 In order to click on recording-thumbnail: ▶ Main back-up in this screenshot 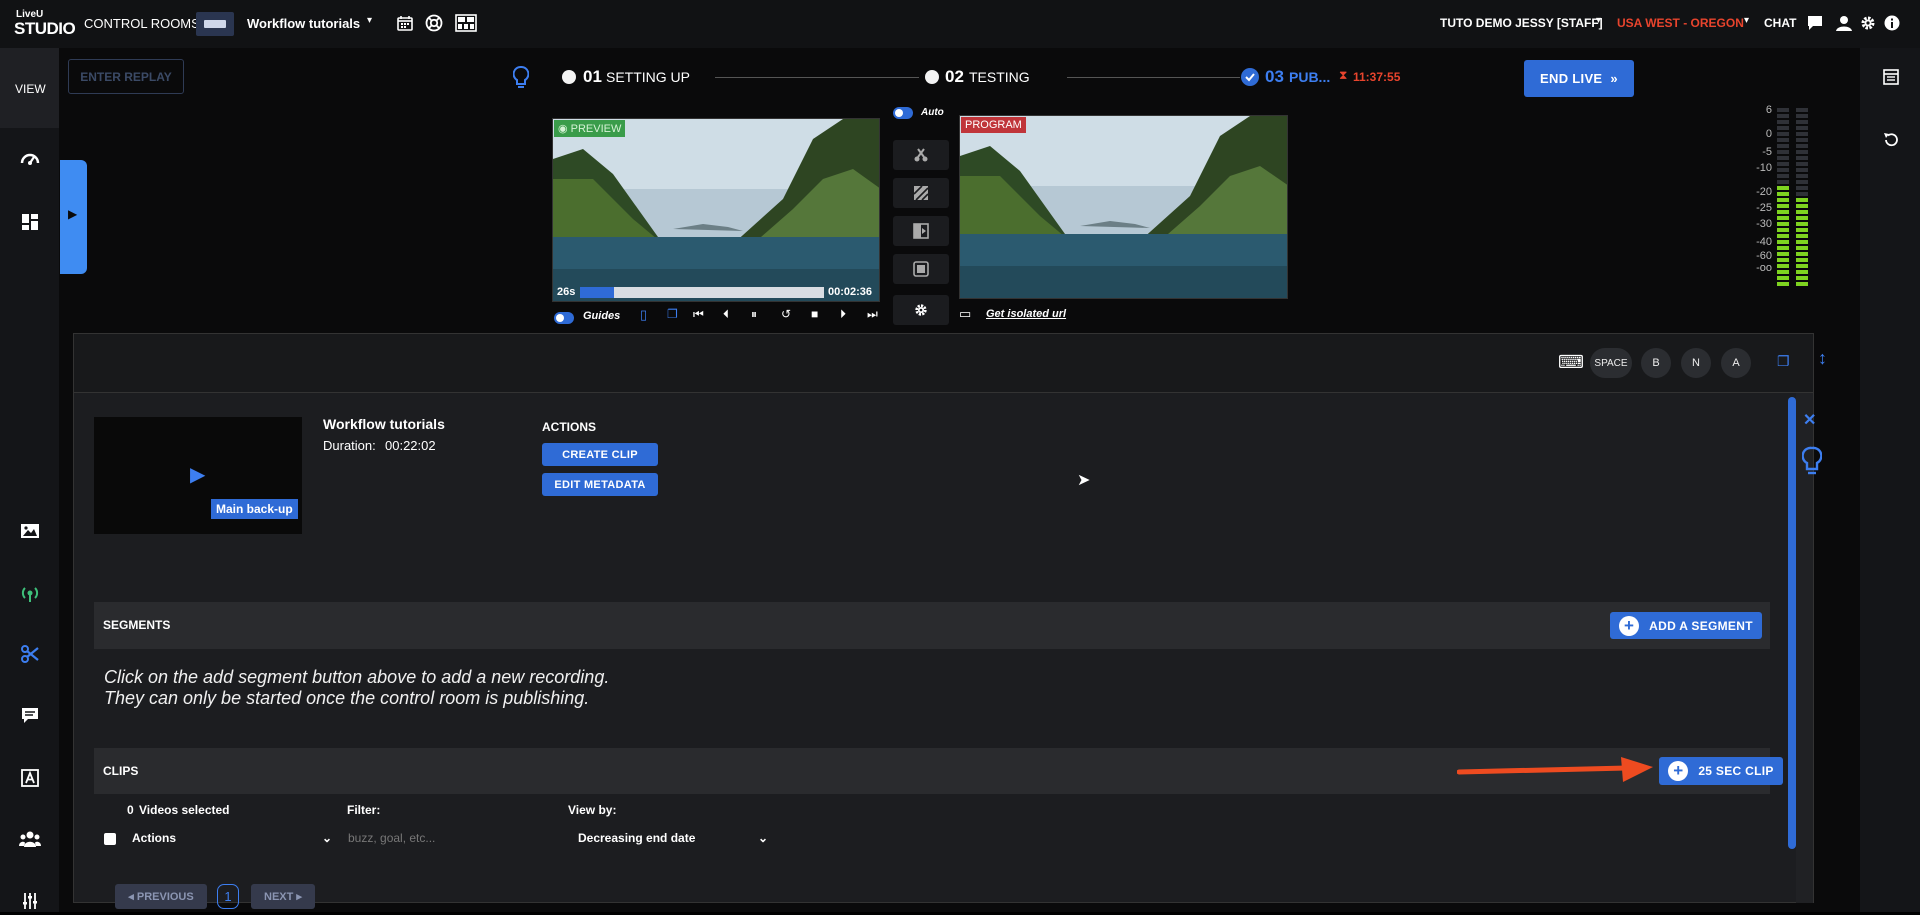, I will do `click(198, 475)`.